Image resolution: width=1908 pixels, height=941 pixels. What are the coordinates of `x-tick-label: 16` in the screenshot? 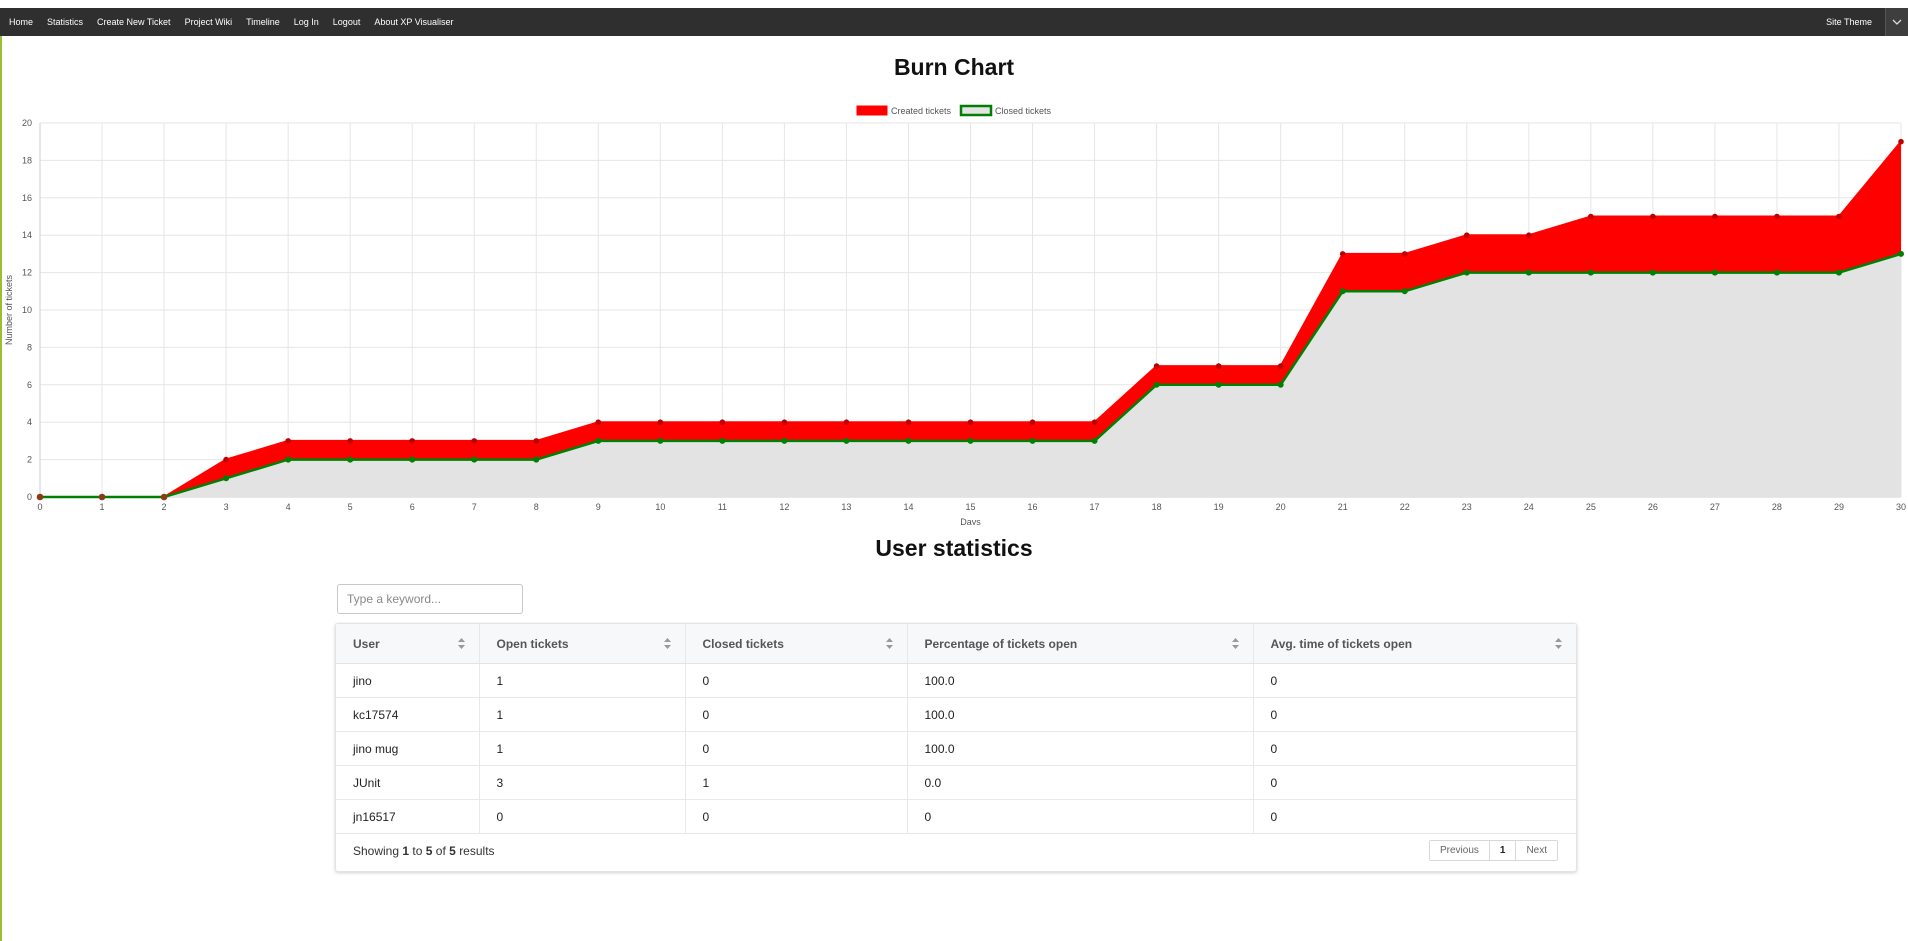 It's located at (1033, 507).